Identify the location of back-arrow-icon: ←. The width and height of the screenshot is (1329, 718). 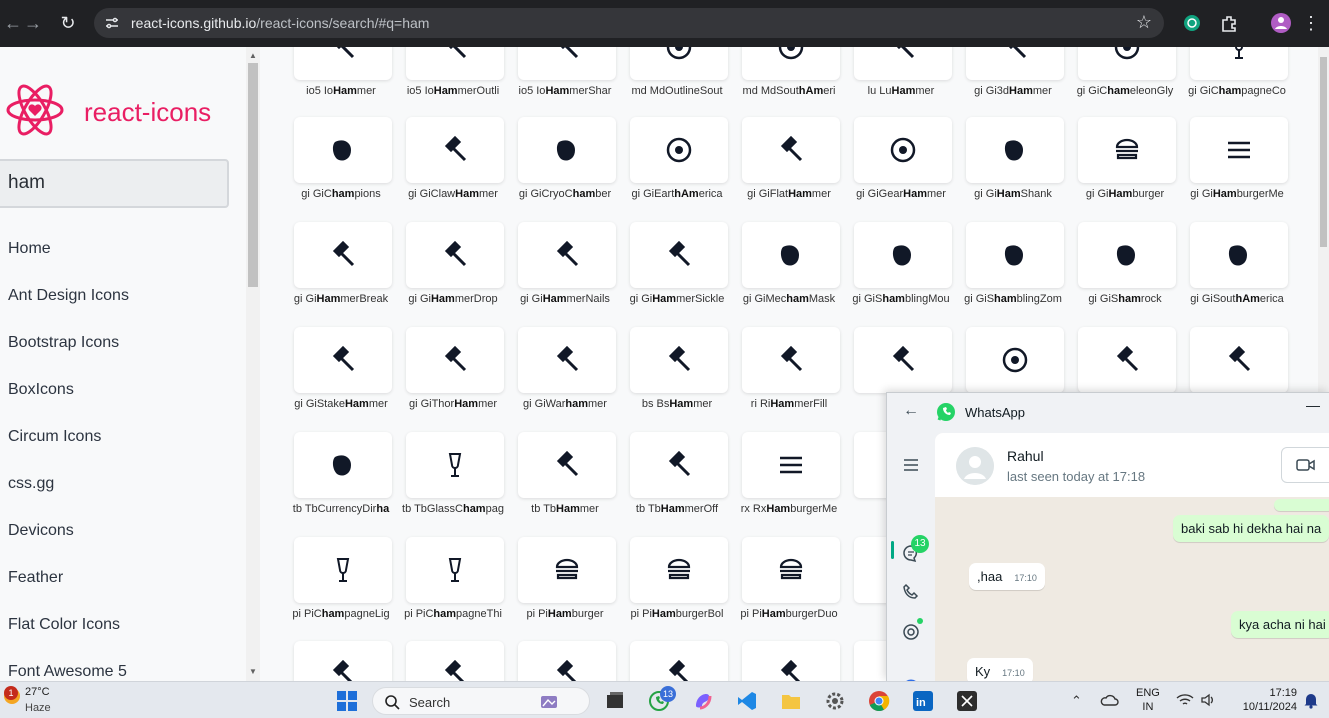
(911, 411).